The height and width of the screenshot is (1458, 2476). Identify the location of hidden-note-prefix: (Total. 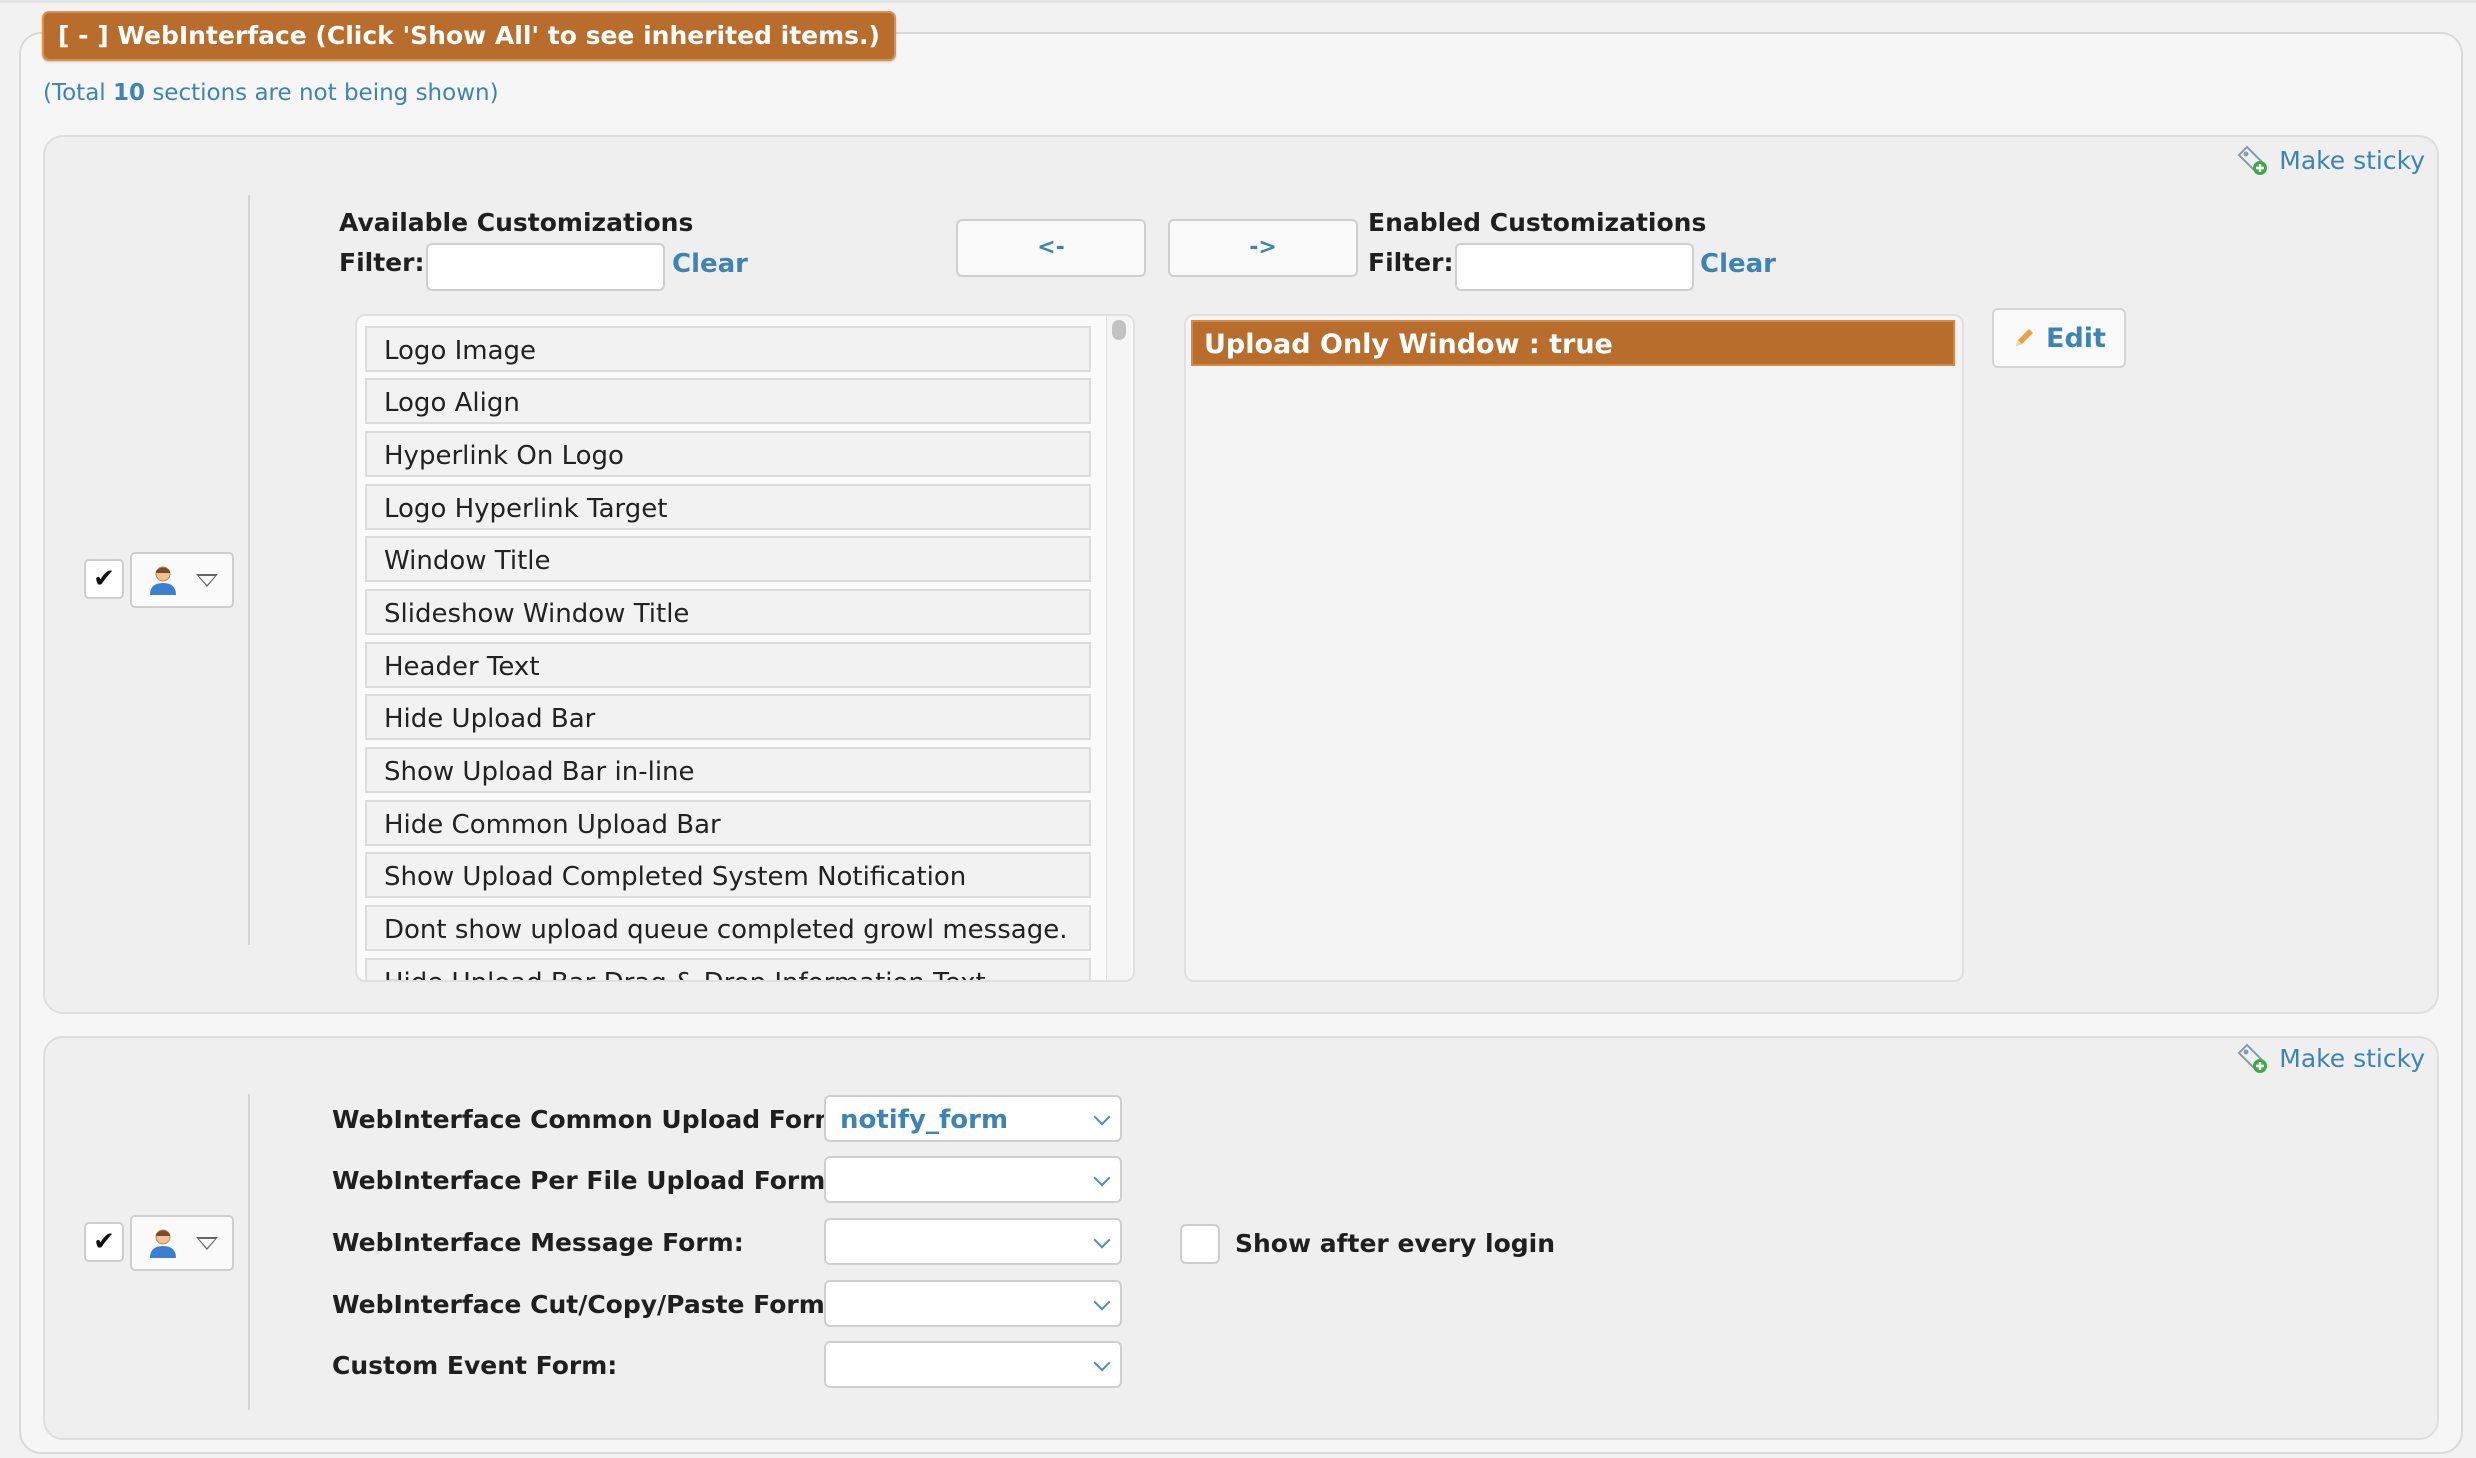
(78, 93).